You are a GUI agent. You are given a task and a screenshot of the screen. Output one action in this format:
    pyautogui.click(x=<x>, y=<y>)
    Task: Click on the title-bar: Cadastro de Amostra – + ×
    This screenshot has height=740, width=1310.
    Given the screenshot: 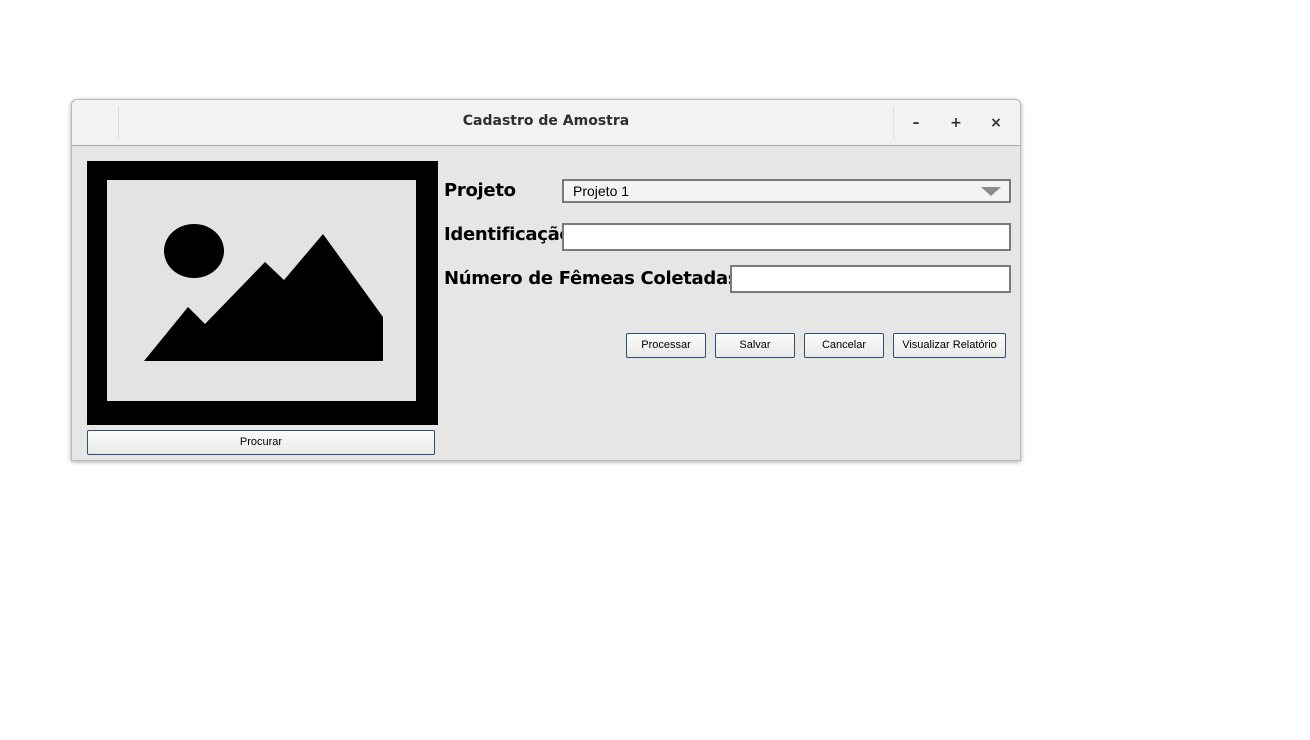 What is the action you would take?
    pyautogui.click(x=546, y=123)
    